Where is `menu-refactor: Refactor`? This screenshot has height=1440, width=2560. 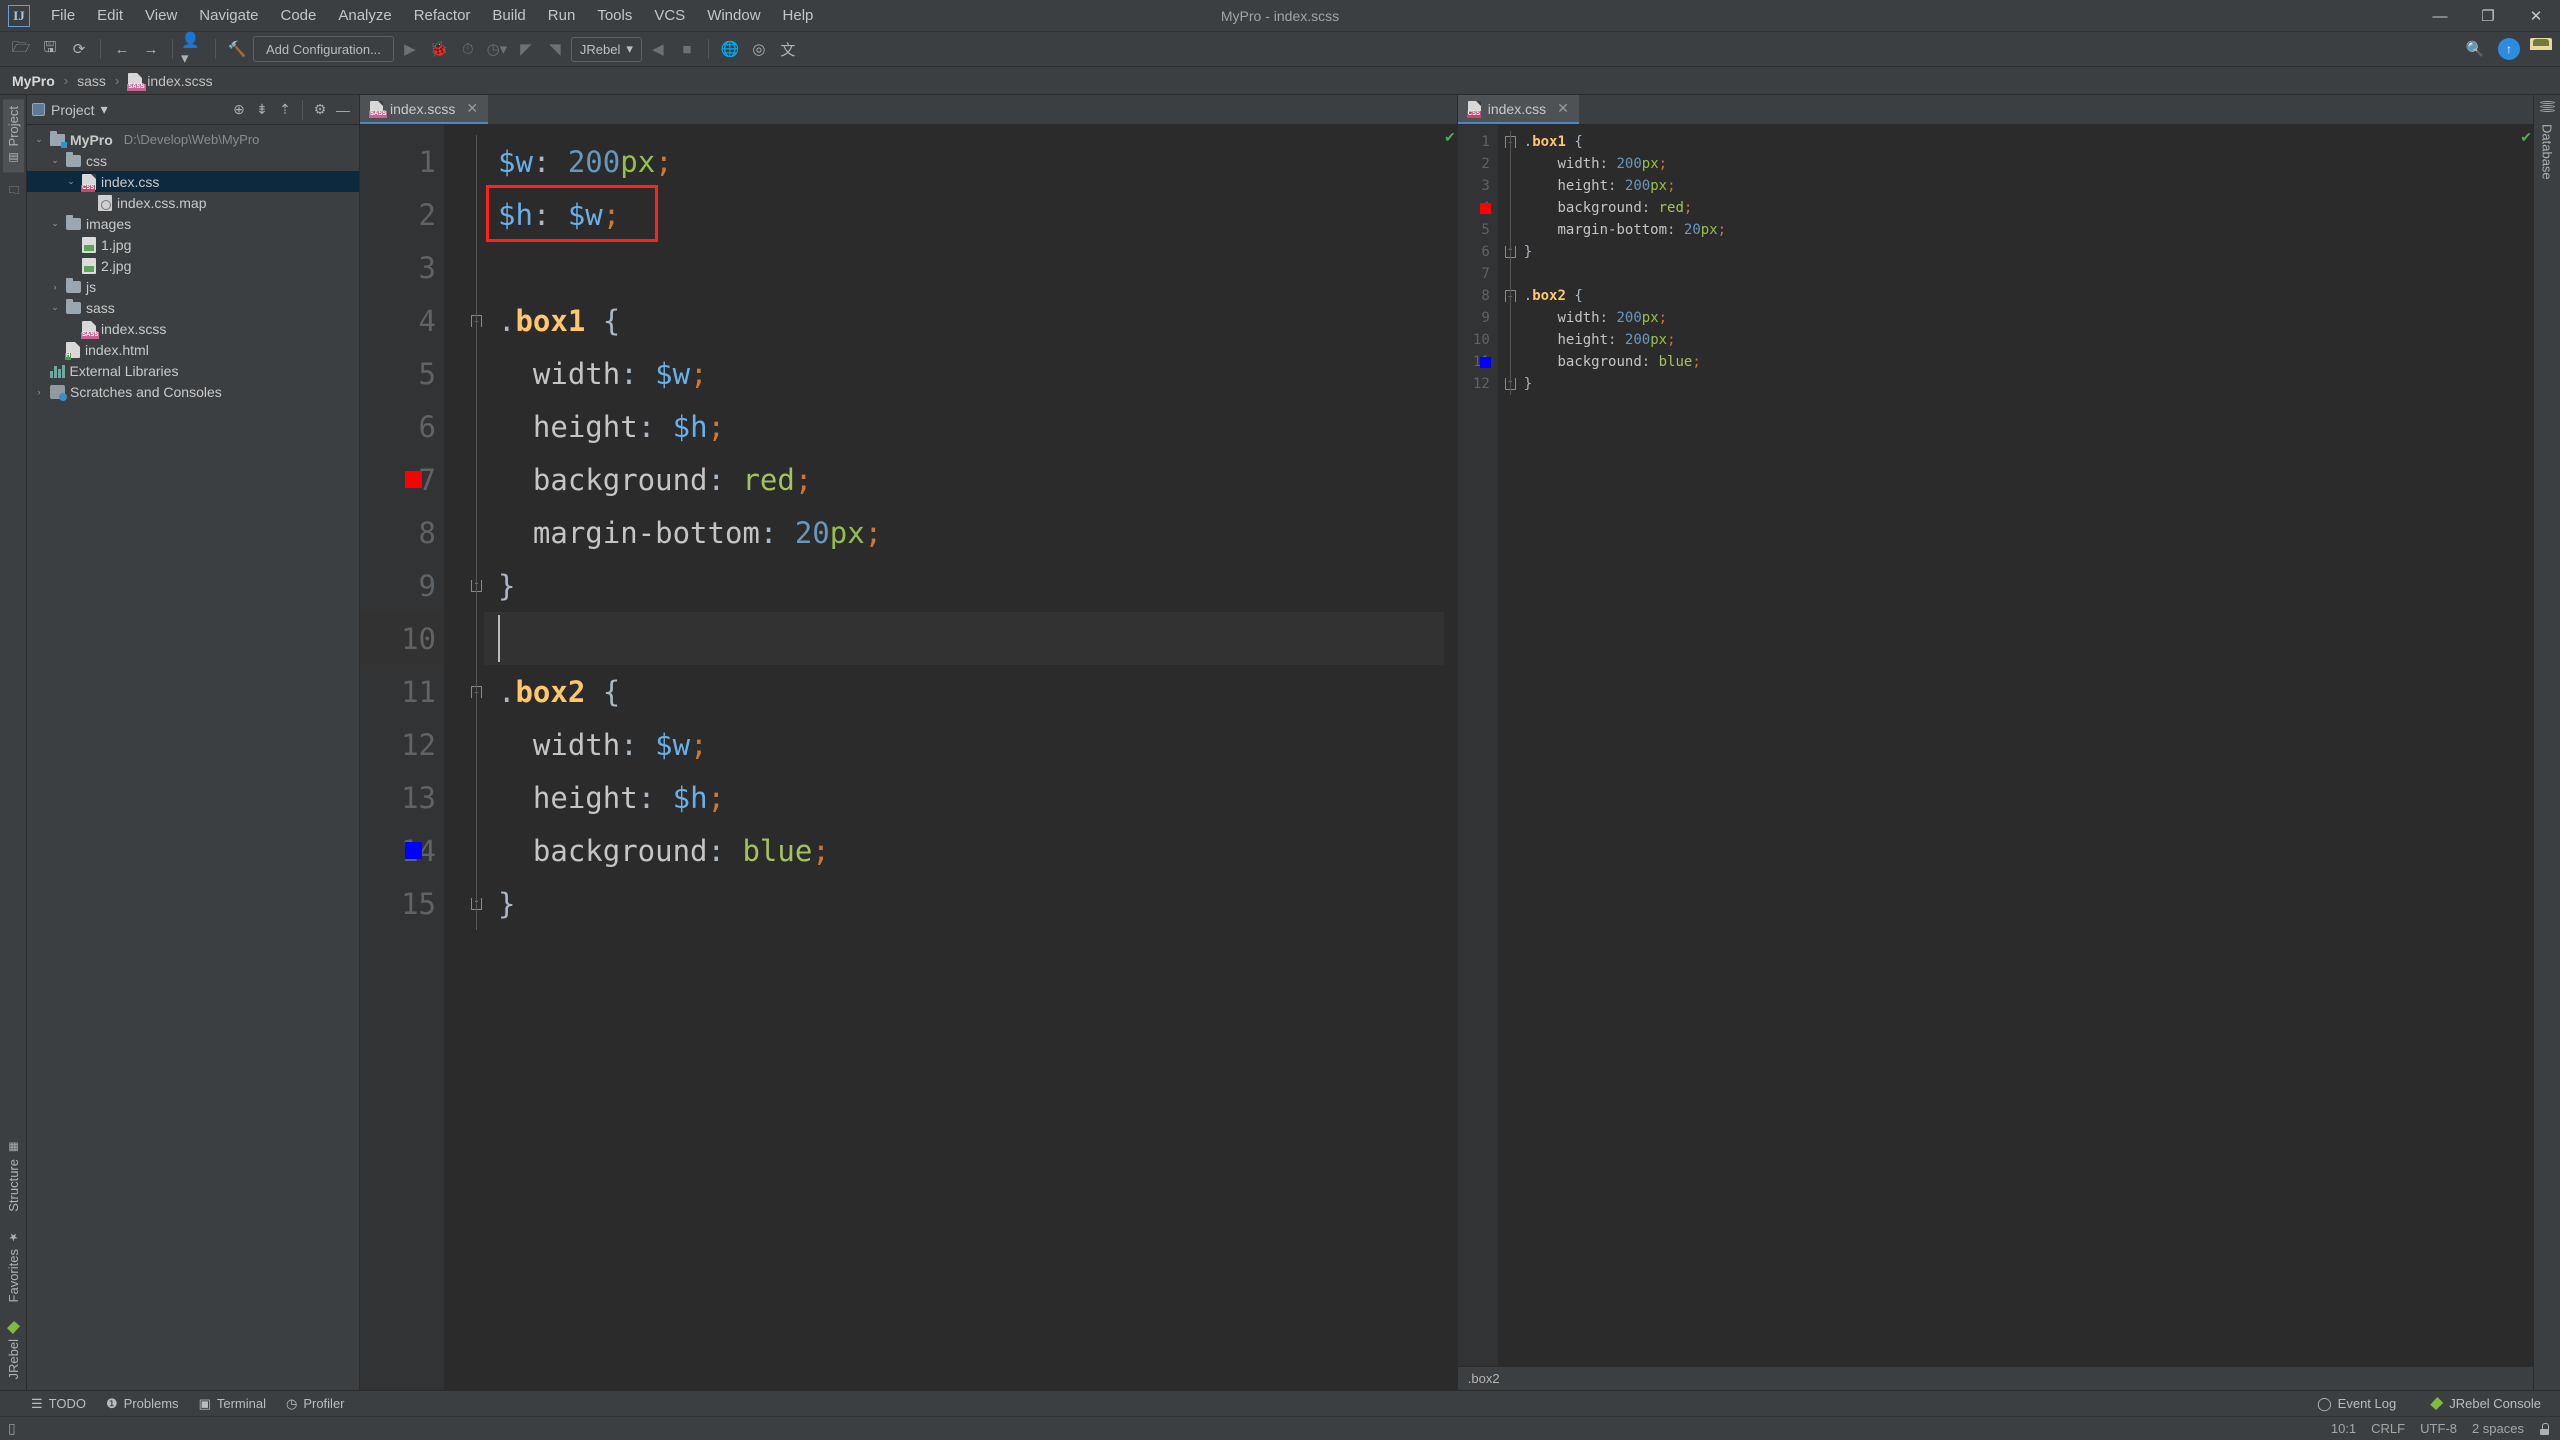
menu-refactor: Refactor is located at coordinates (442, 15).